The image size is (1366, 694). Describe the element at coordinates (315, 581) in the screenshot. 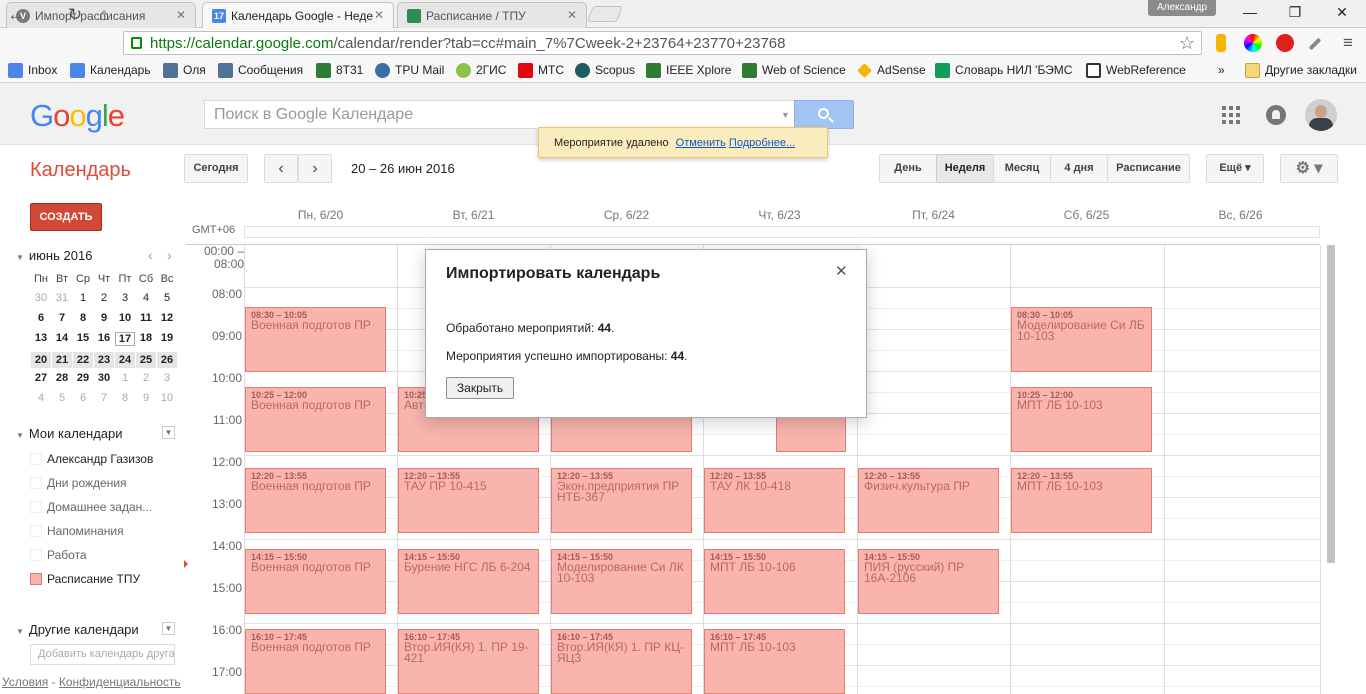

I see `calendar-event: 14:15 – 15:50 Военная подготов ПР` at that location.